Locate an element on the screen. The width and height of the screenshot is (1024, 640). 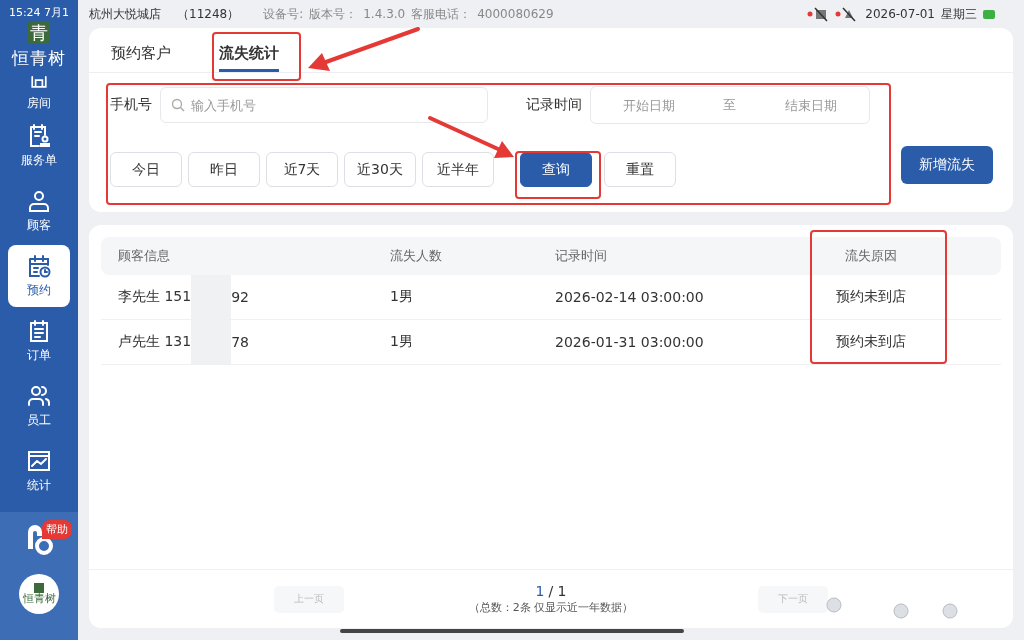
store-id: （11248） is located at coordinates (208, 14).